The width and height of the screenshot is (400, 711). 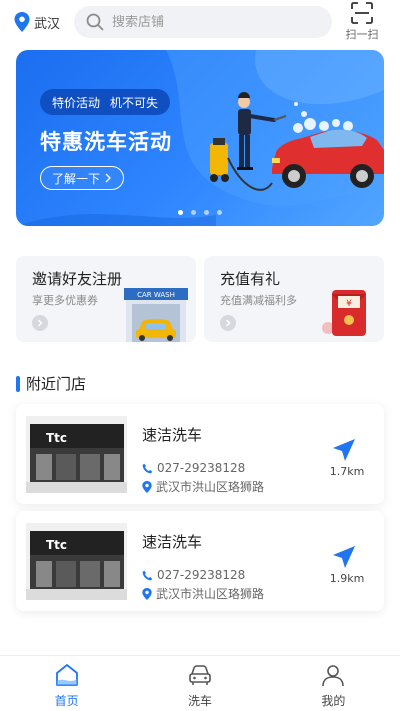 I want to click on learn-more-button: 了解一下, so click(x=82, y=178).